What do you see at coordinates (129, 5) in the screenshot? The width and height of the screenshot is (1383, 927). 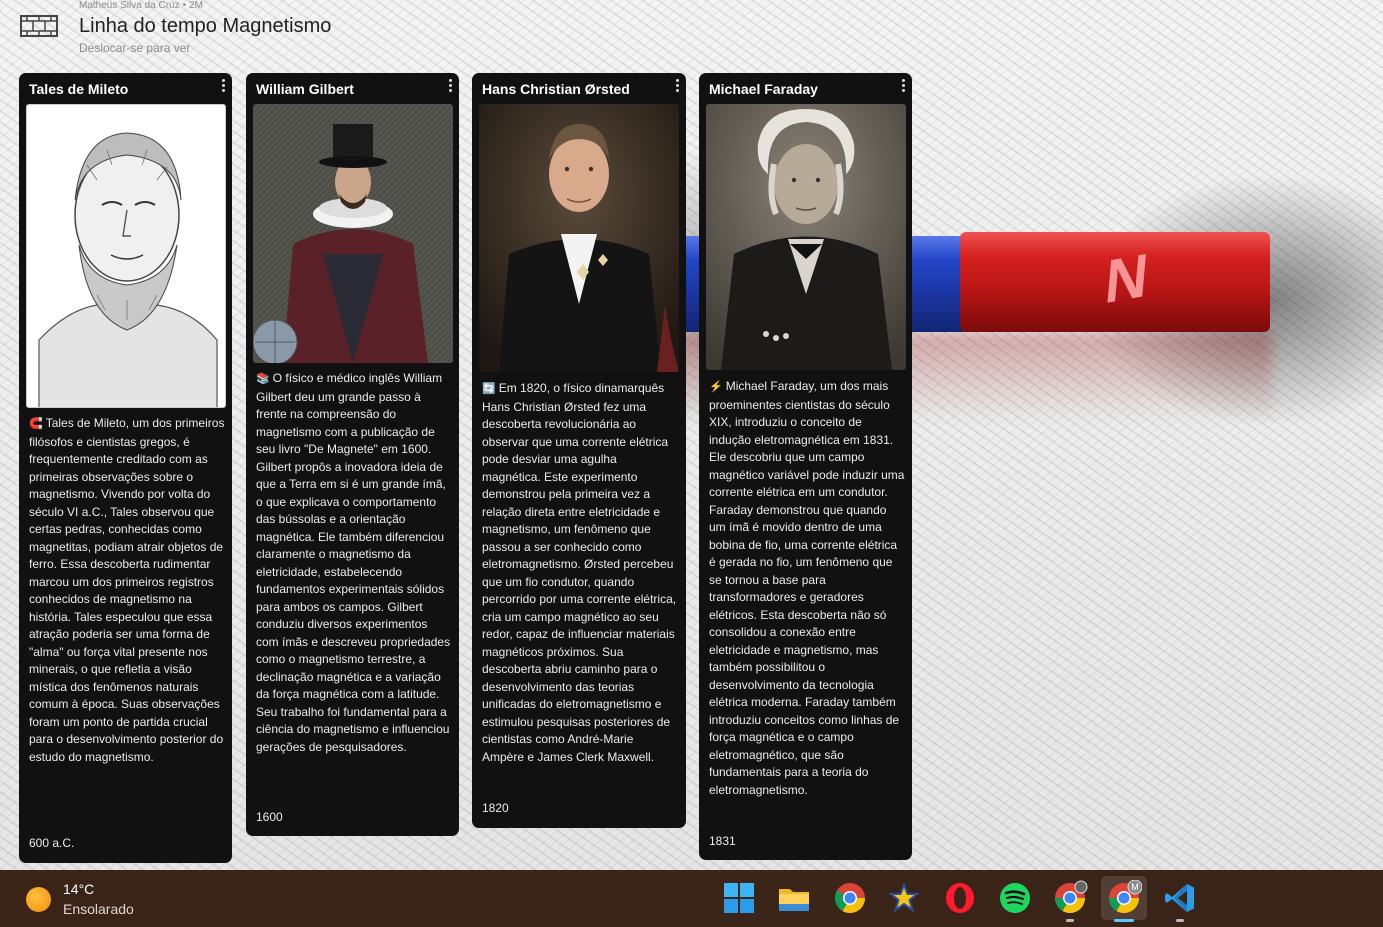 I see `author-name: Matheus Silva da Cruz` at bounding box center [129, 5].